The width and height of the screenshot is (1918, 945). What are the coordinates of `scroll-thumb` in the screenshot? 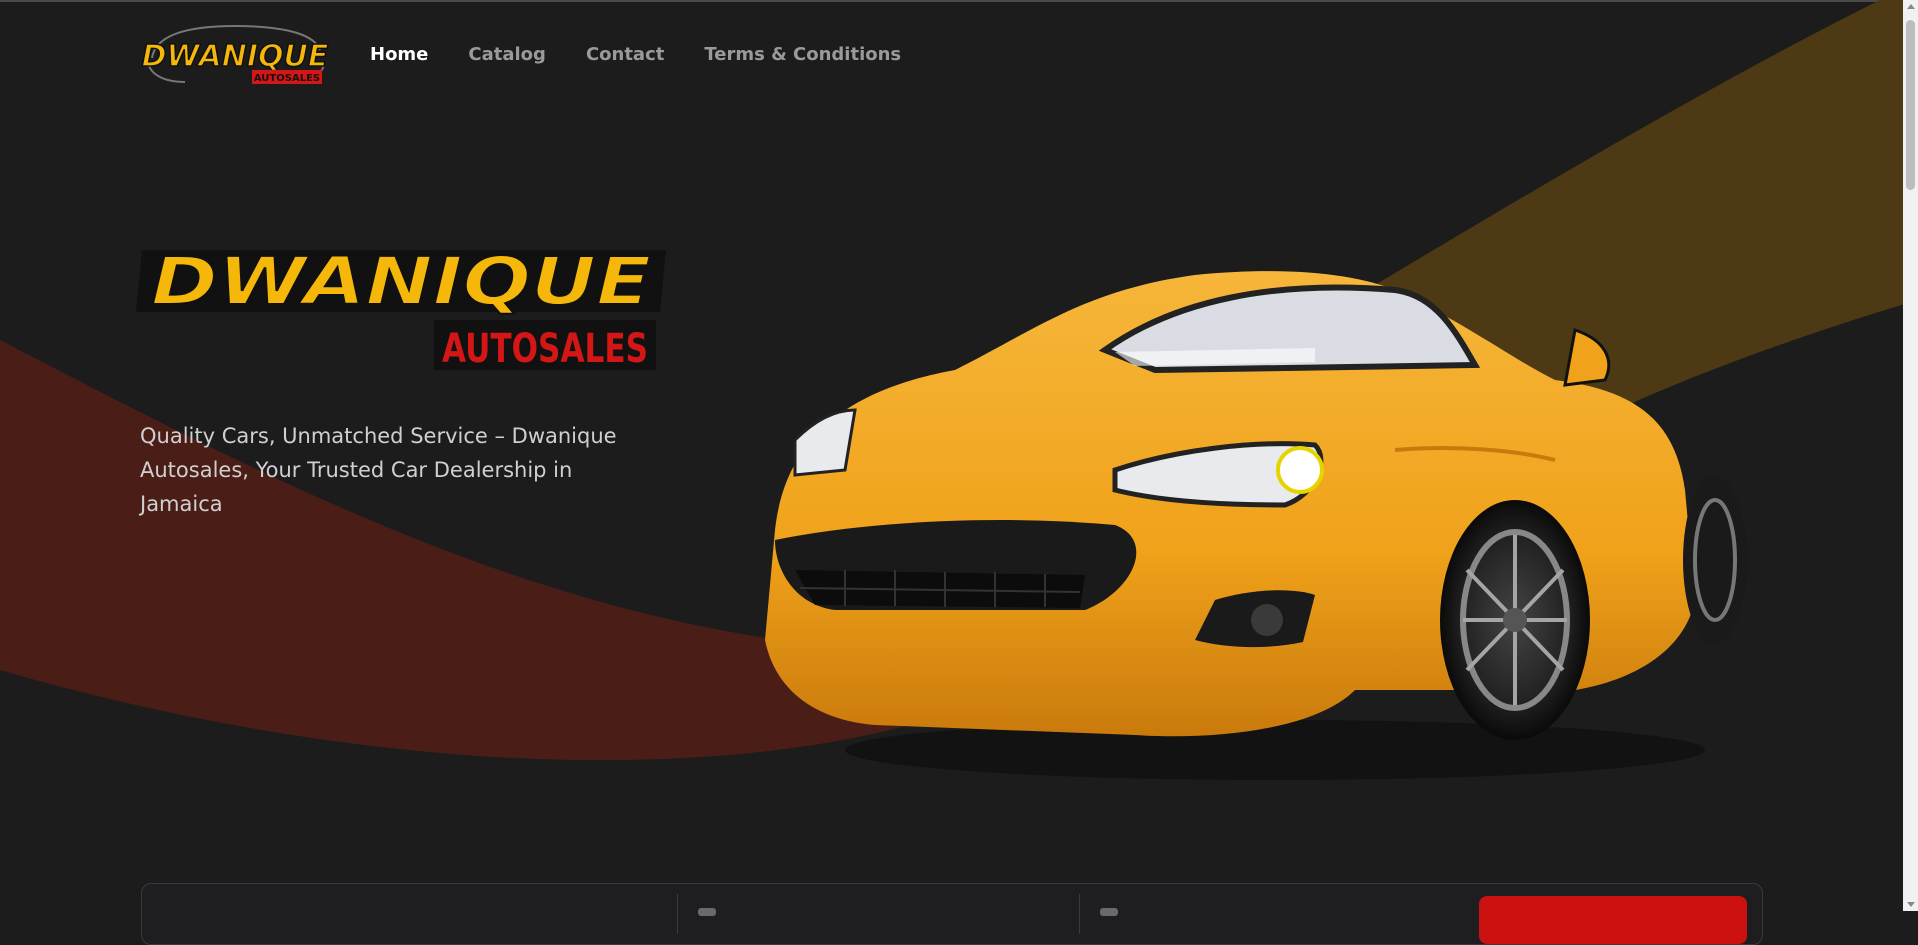 It's located at (1910, 105).